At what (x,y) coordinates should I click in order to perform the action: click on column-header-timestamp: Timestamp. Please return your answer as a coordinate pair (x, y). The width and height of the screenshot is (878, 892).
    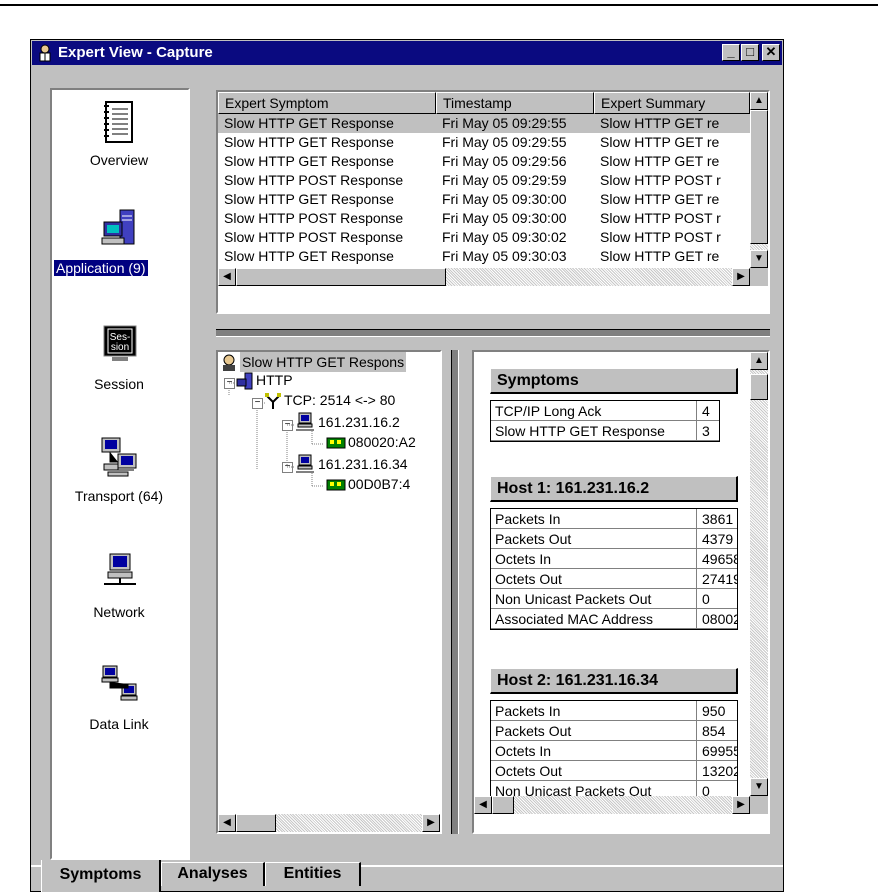
    Looking at the image, I should click on (515, 103).